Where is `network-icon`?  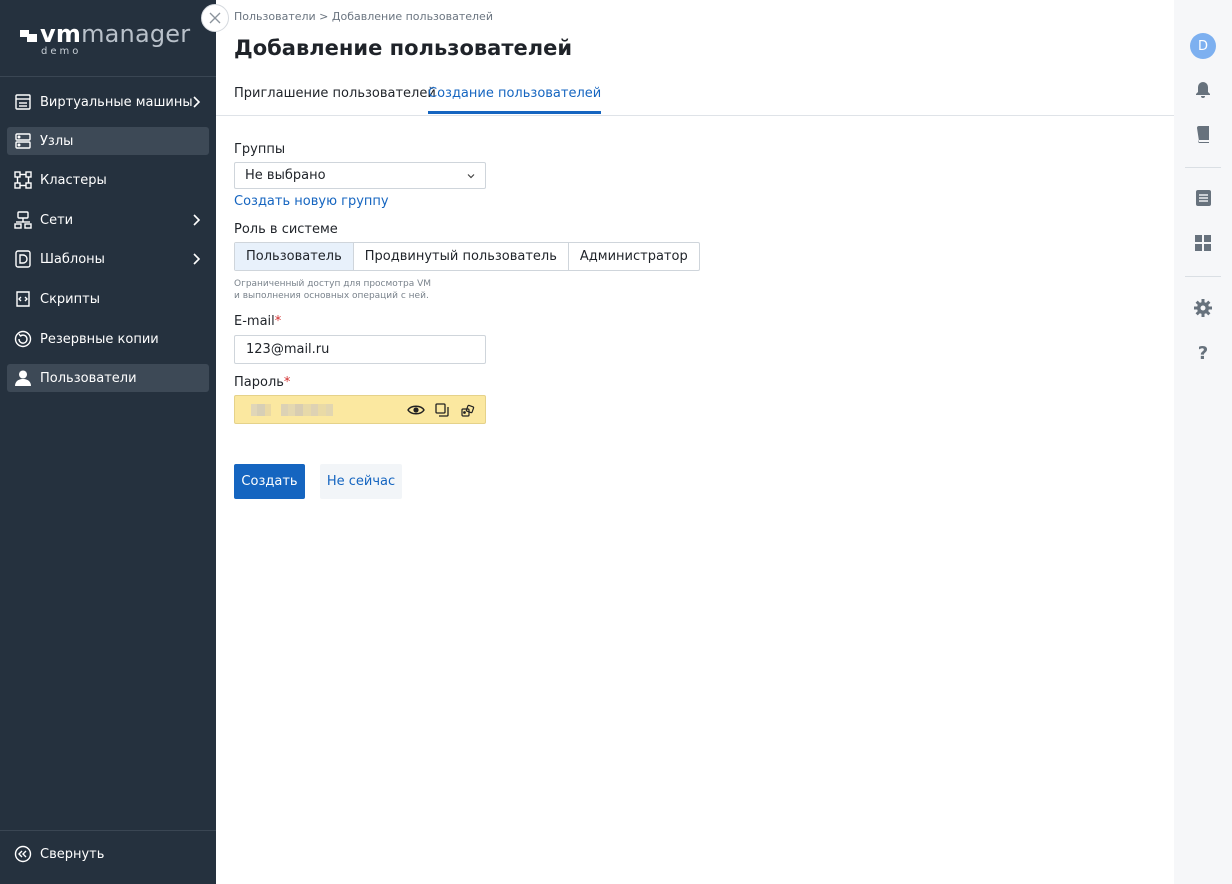 network-icon is located at coordinates (23, 220).